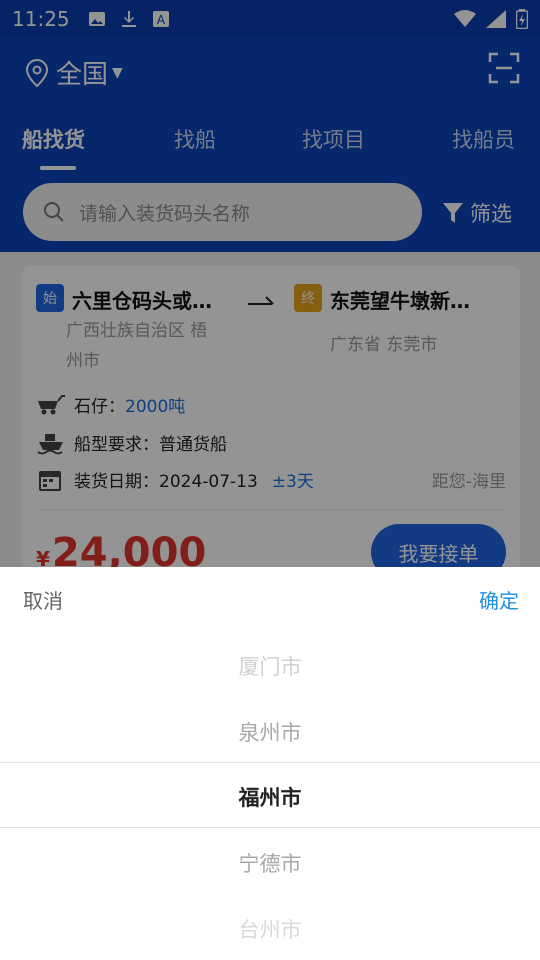 This screenshot has height=960, width=540. I want to click on selection-top-line, so click(270, 762).